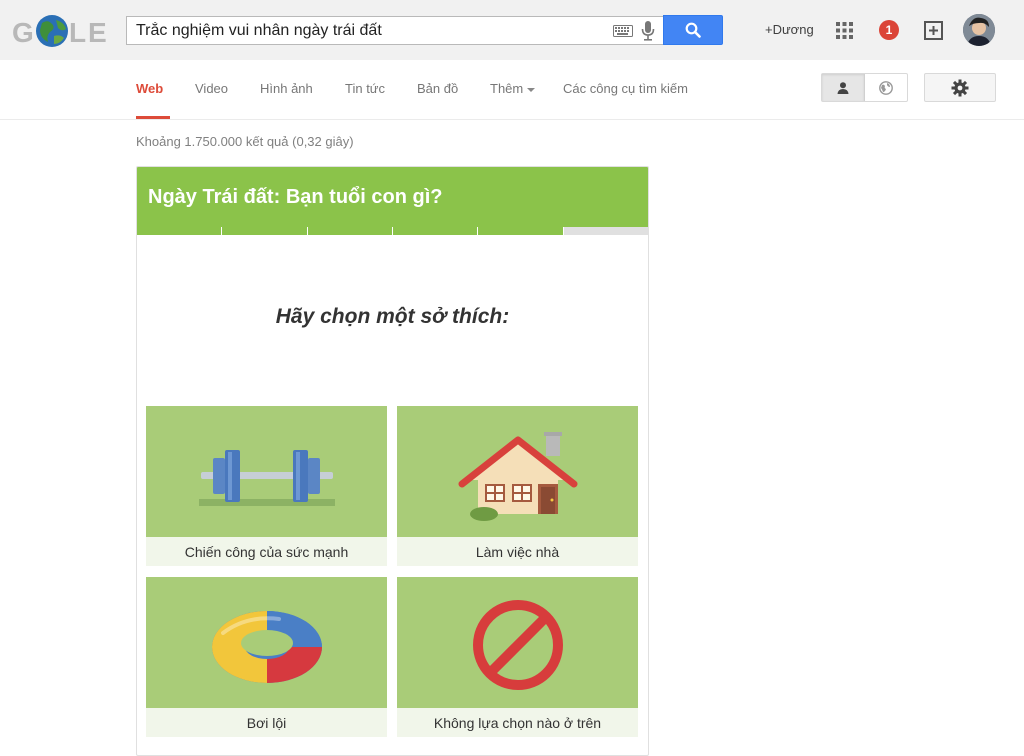 Image resolution: width=1024 pixels, height=756 pixels. What do you see at coordinates (266, 646) in the screenshot?
I see `swim-ring-icon` at bounding box center [266, 646].